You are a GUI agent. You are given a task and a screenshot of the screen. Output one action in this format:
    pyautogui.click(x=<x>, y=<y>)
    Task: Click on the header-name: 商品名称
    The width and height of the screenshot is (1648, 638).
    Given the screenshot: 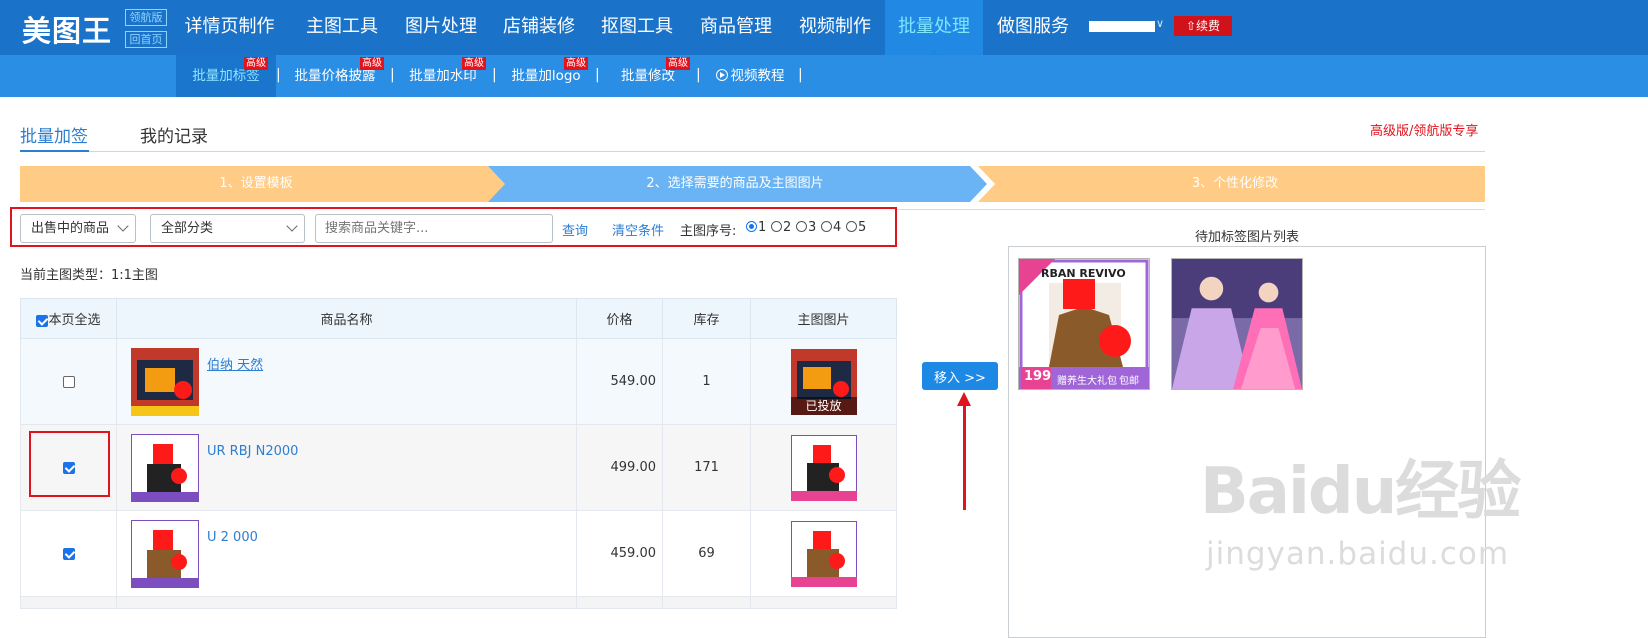 What is the action you would take?
    pyautogui.click(x=346, y=318)
    